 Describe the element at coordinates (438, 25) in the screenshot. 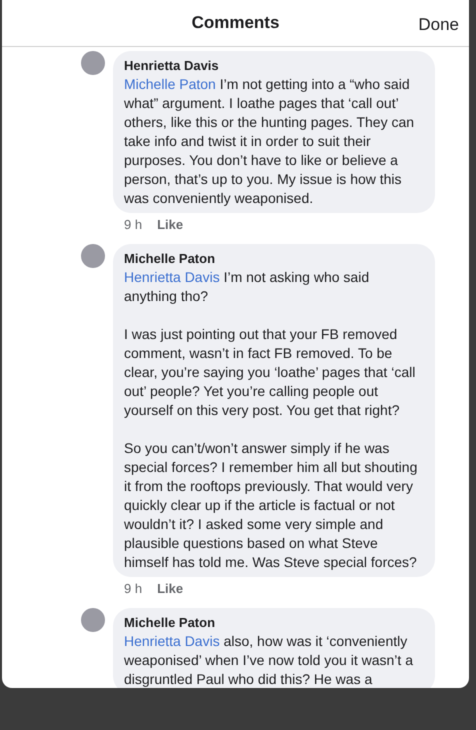

I see `done-button: Done` at that location.